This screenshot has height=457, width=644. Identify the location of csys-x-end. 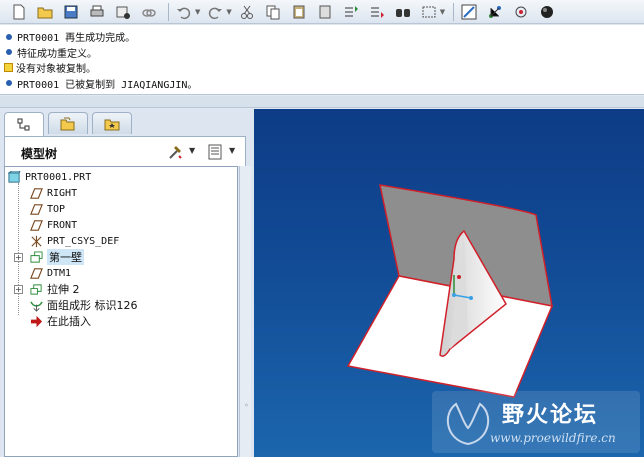
(471, 298).